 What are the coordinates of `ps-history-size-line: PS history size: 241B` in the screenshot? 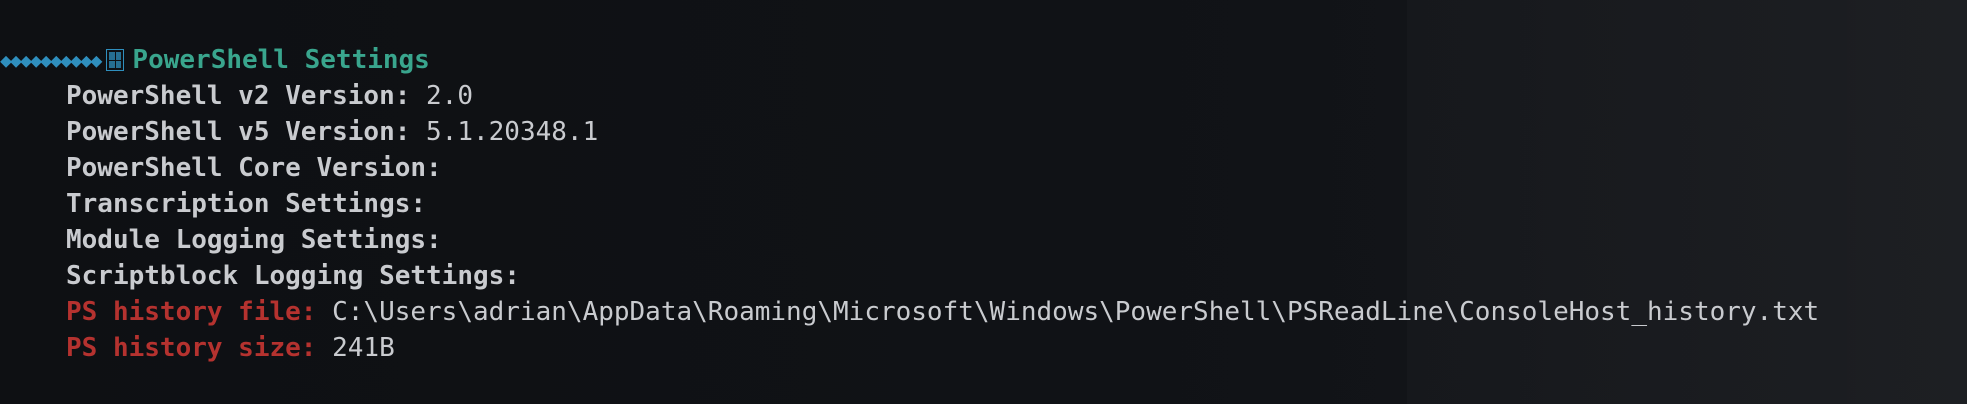 It's located at (230, 348).